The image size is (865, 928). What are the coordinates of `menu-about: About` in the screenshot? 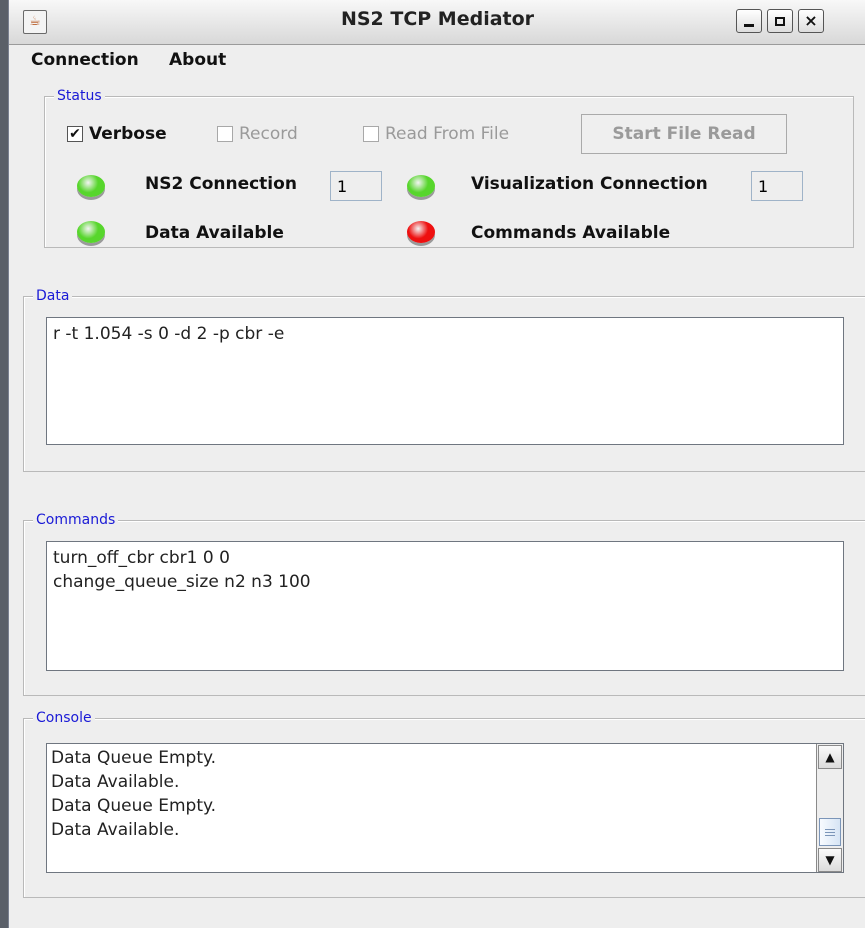 It's located at (197, 60).